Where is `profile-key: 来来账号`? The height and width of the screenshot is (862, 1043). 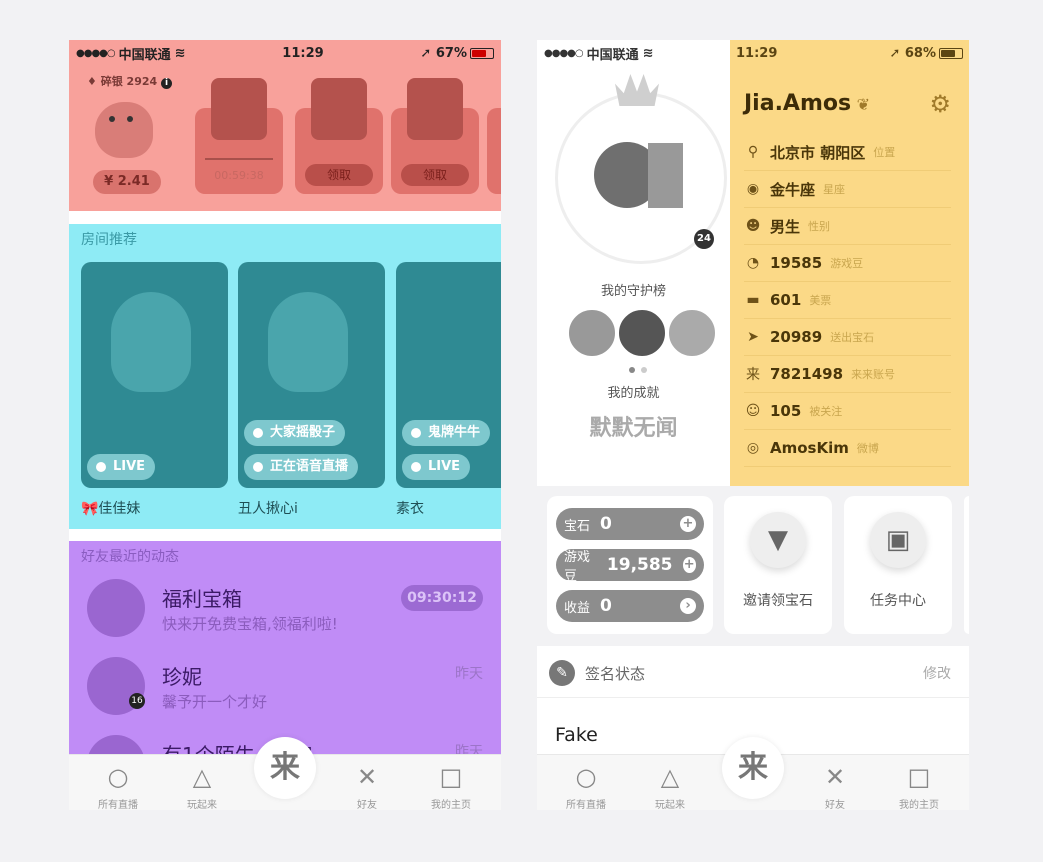
profile-key: 来来账号 is located at coordinates (873, 374).